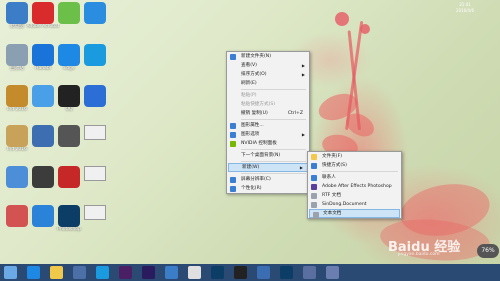  Describe the element at coordinates (258, 104) in the screenshot. I see `menu-item-label: 粘贴快捷方式(S)` at that location.